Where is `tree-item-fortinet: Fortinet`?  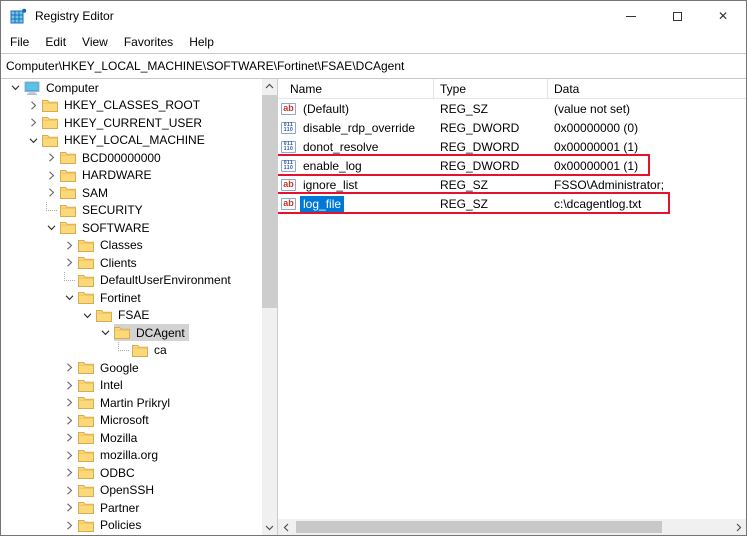 tree-item-fortinet: Fortinet is located at coordinates (132, 298).